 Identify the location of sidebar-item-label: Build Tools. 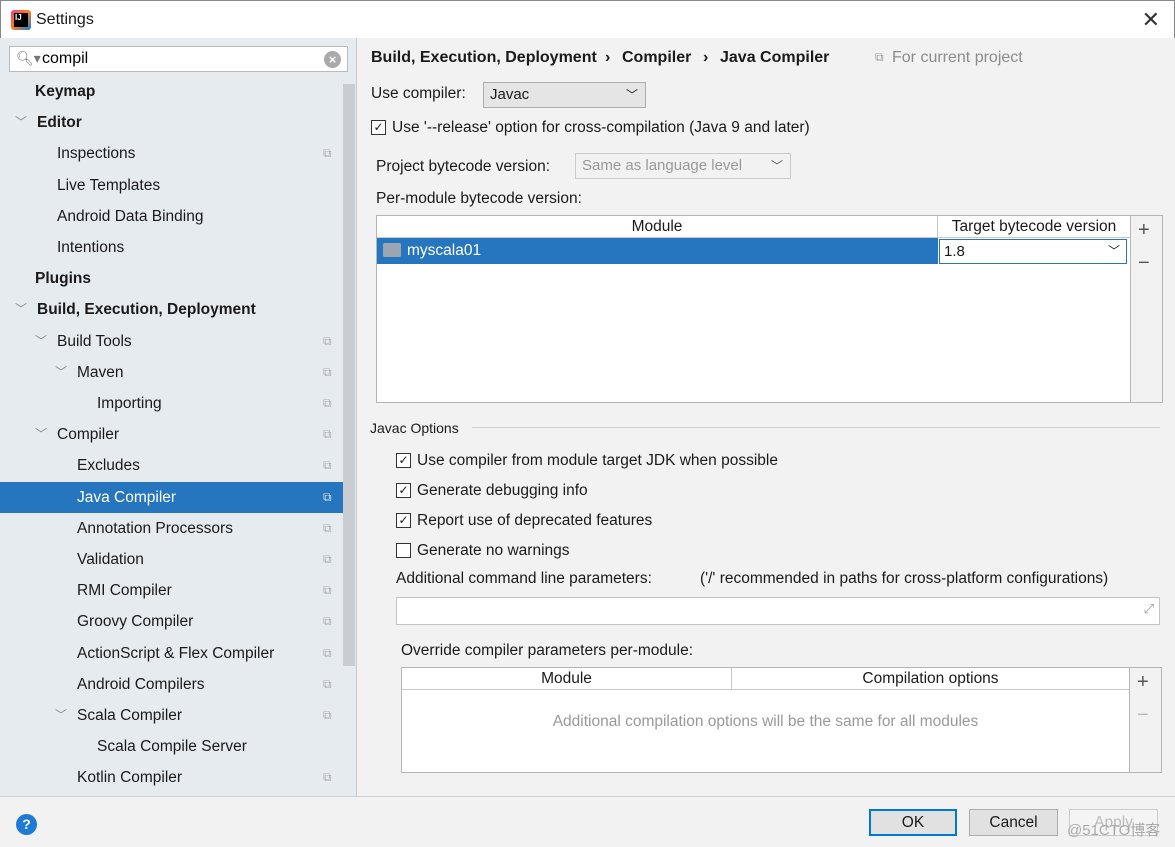
(94, 341).